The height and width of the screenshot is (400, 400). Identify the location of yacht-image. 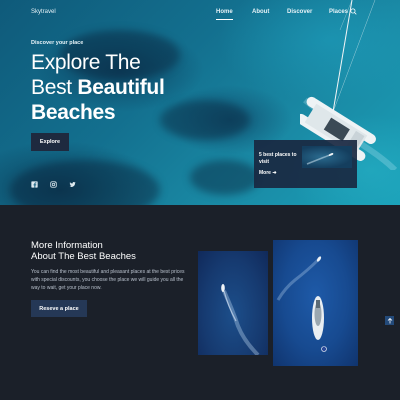
(301, 304).